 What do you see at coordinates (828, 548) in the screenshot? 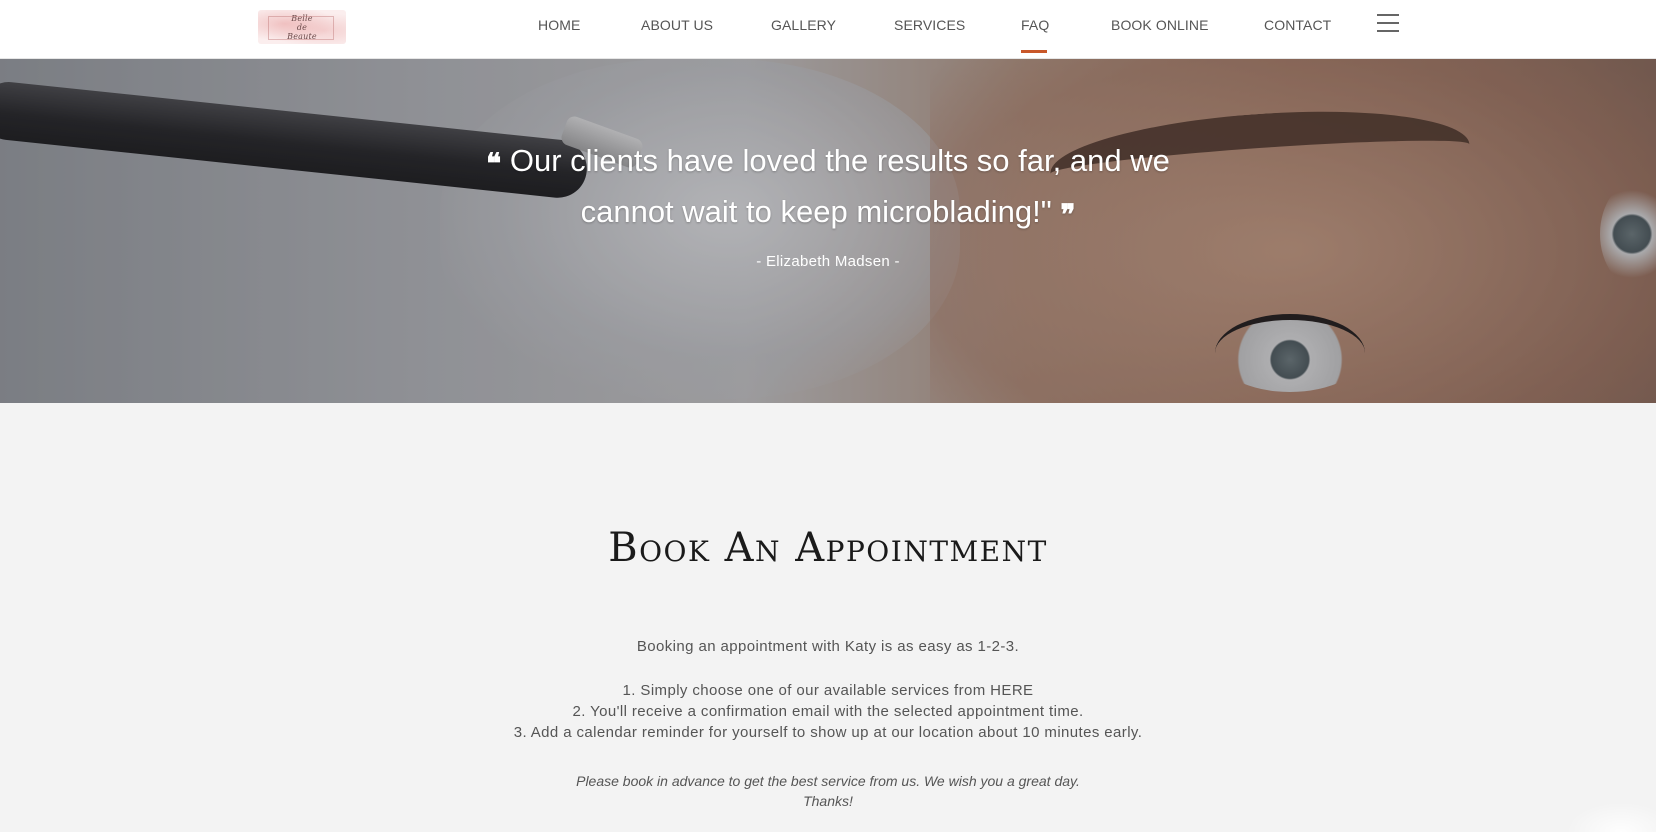
I see `booking-title: Book An Appointment` at bounding box center [828, 548].